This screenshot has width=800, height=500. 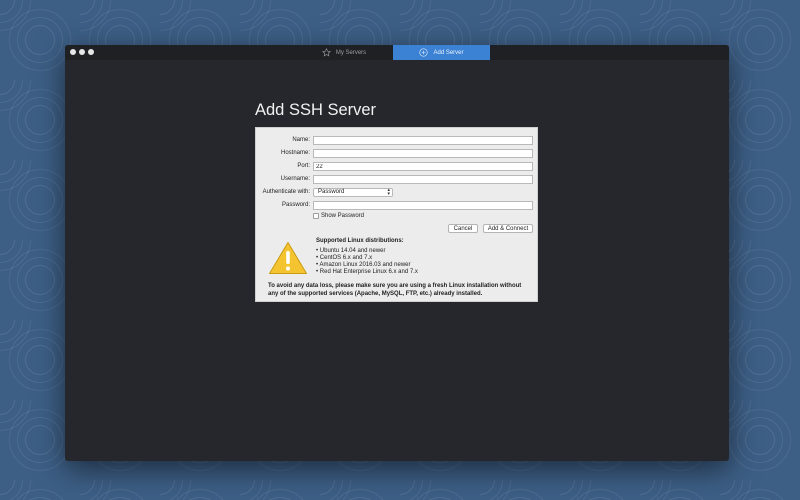 I want to click on auth-select-value: Password, so click(x=331, y=192).